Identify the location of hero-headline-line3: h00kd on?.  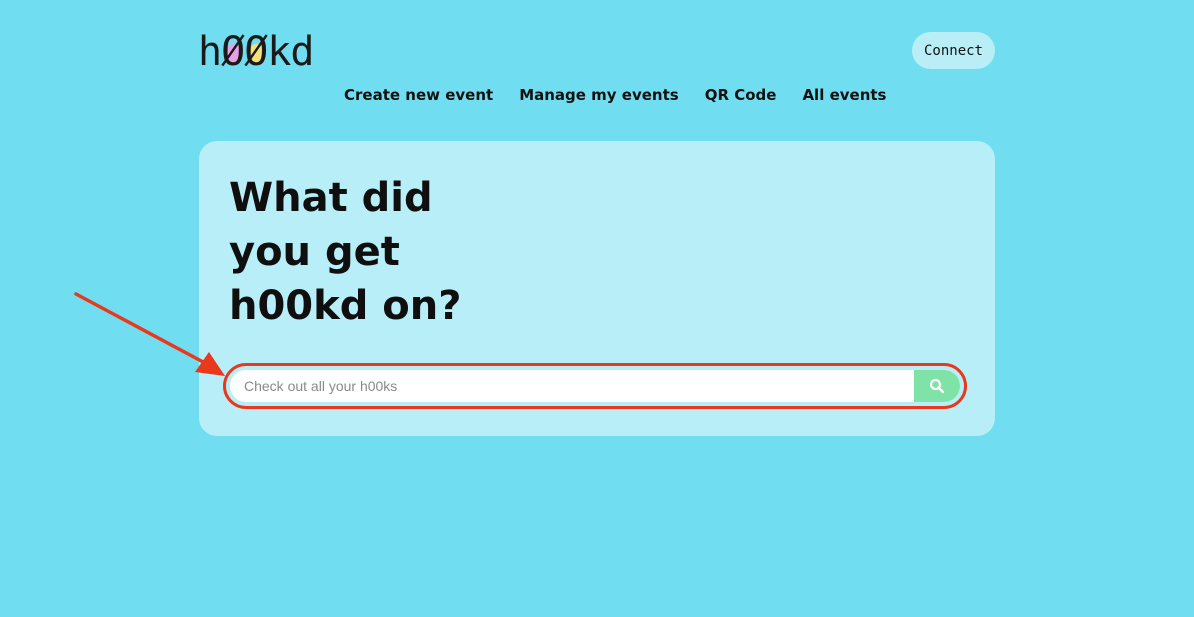
(345, 306).